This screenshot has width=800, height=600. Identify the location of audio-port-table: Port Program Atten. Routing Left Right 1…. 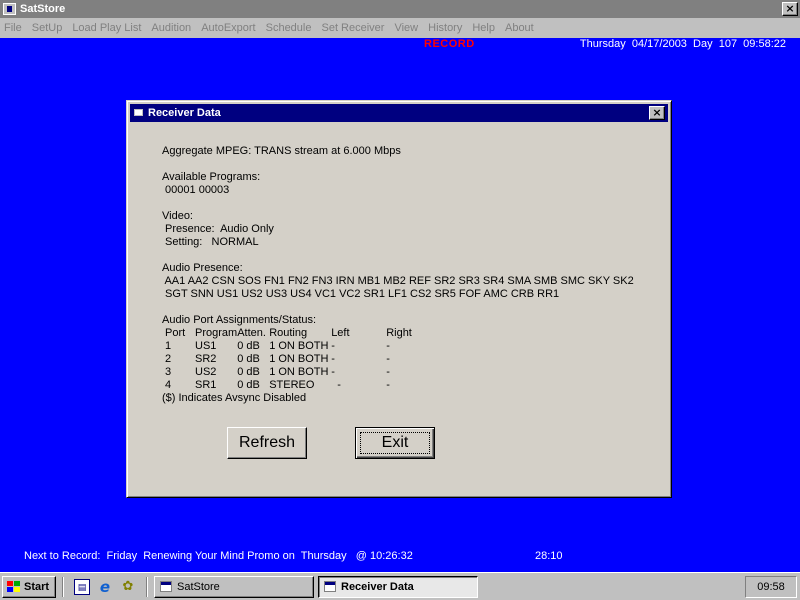
(305, 359).